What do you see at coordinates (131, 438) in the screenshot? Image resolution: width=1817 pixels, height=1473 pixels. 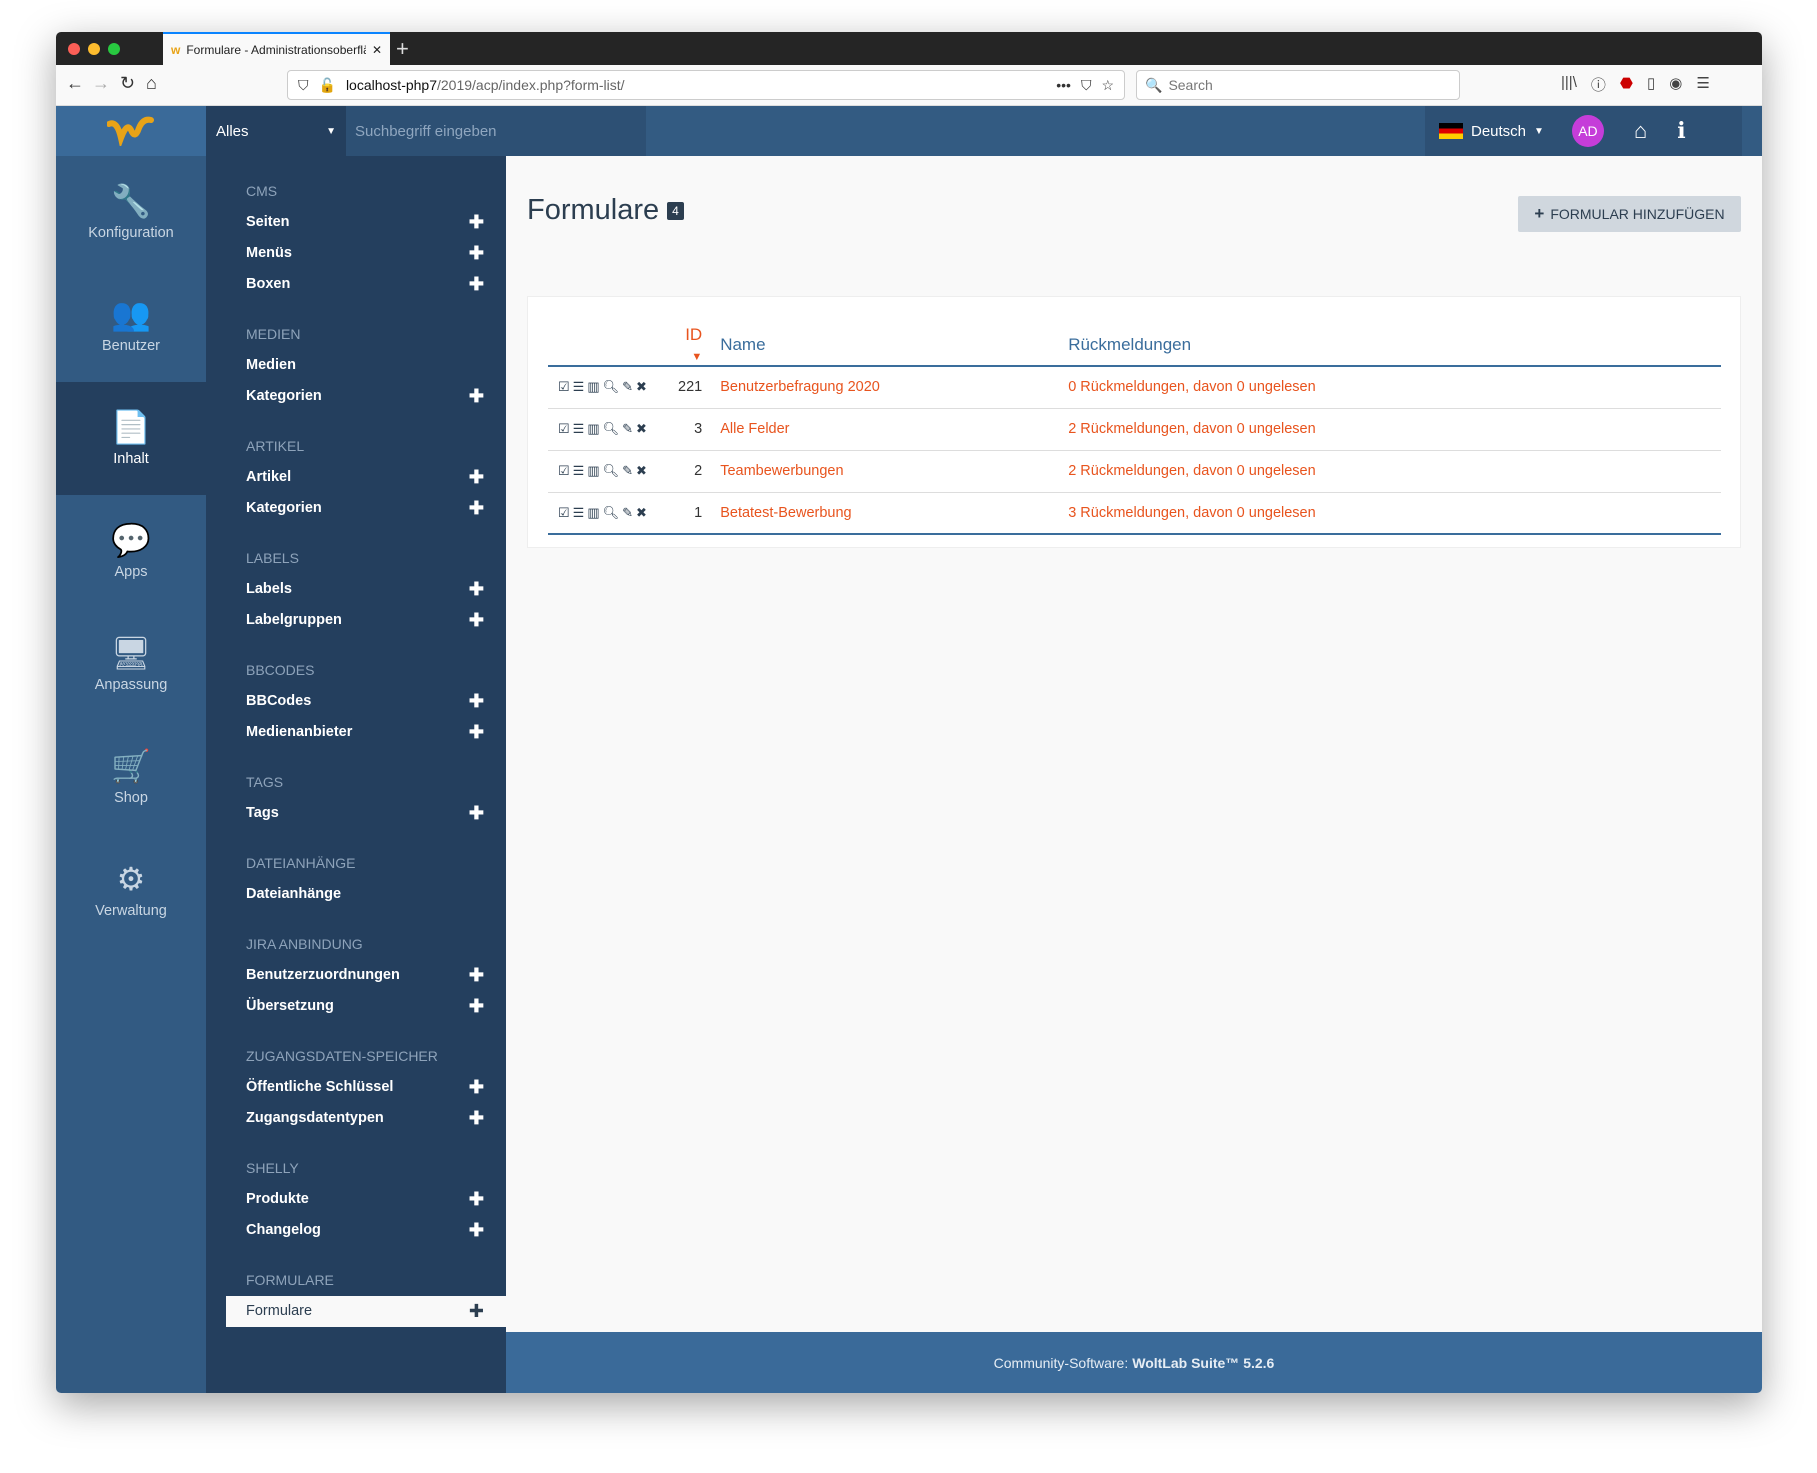 I see `sidebar-item-inhalt: 📄 Inhalt` at bounding box center [131, 438].